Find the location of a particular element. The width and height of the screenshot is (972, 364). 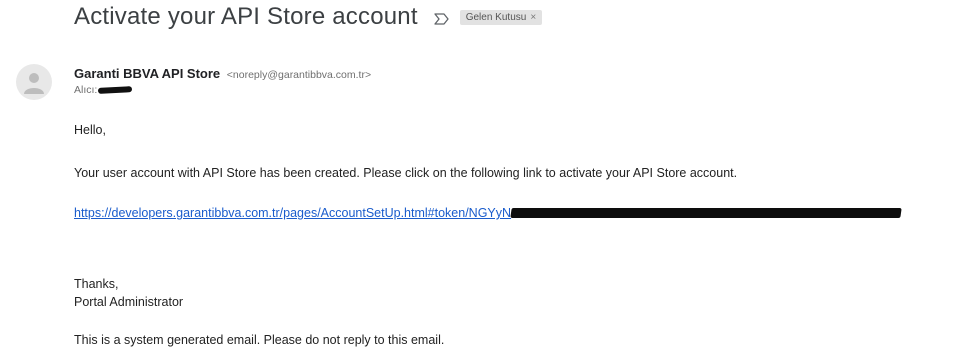

sender-email: <noreply@garantibbva.com.tr> is located at coordinates (299, 75).